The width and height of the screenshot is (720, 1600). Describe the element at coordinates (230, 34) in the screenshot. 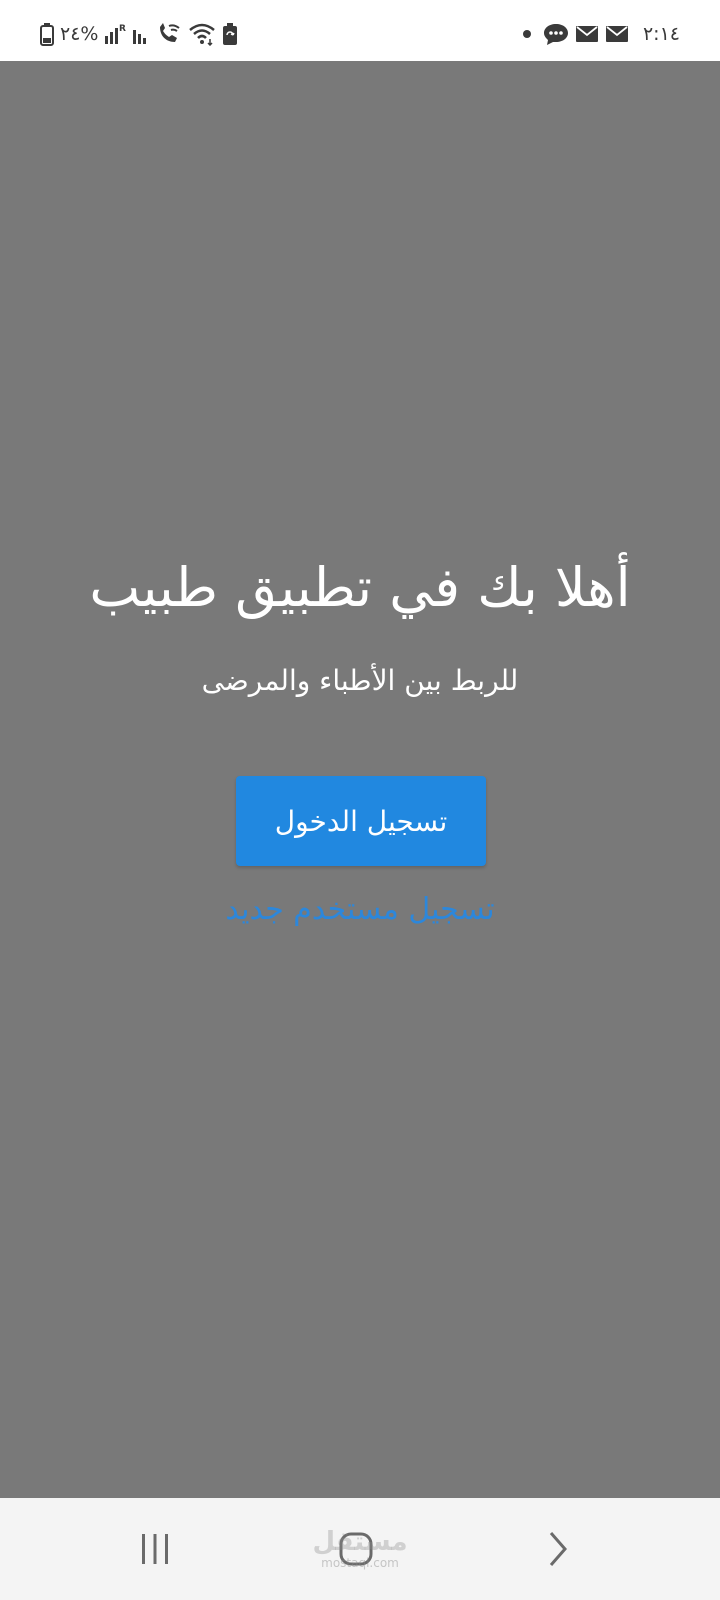

I see `battery-saver-icon` at that location.